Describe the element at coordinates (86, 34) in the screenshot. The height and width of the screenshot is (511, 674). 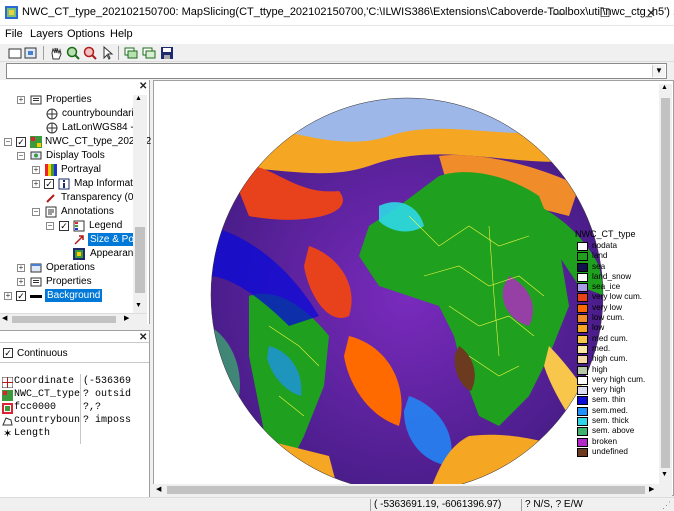
I see `menu-options: Options` at that location.